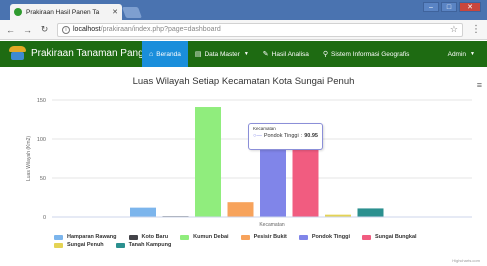  Describe the element at coordinates (431, 7) in the screenshot. I see `minimize-button: –` at that location.